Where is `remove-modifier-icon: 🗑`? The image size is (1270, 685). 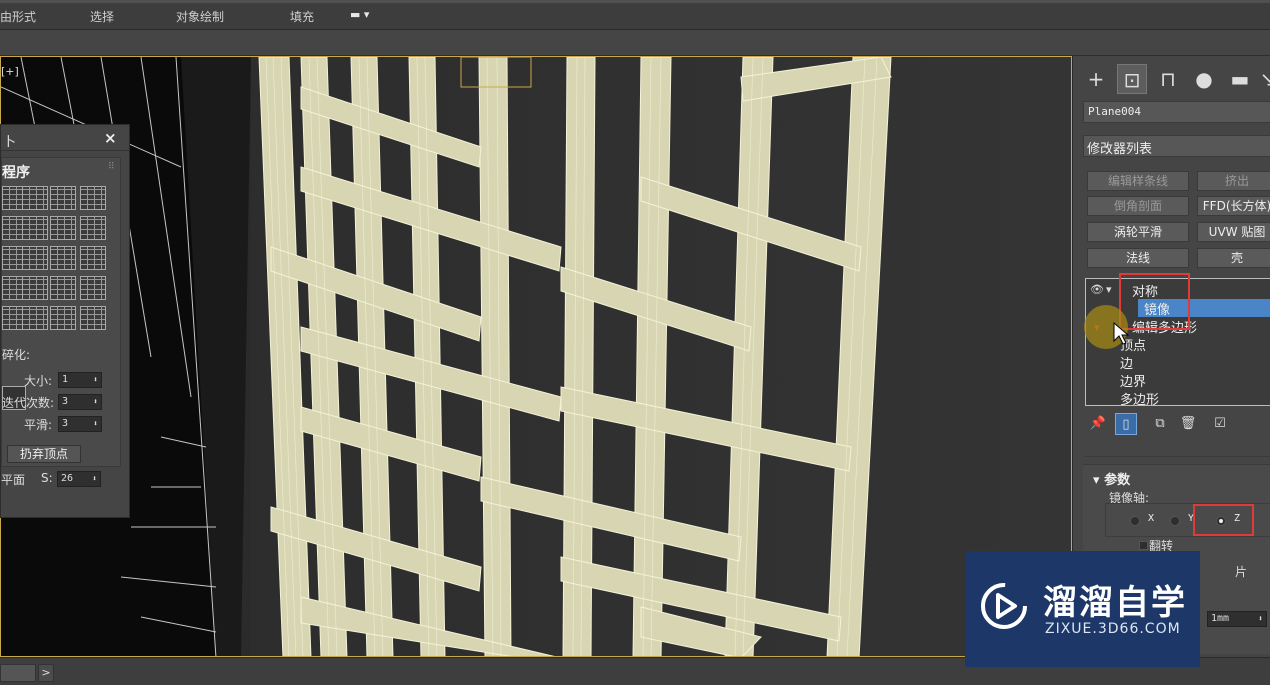 remove-modifier-icon: 🗑 is located at coordinates (1188, 424).